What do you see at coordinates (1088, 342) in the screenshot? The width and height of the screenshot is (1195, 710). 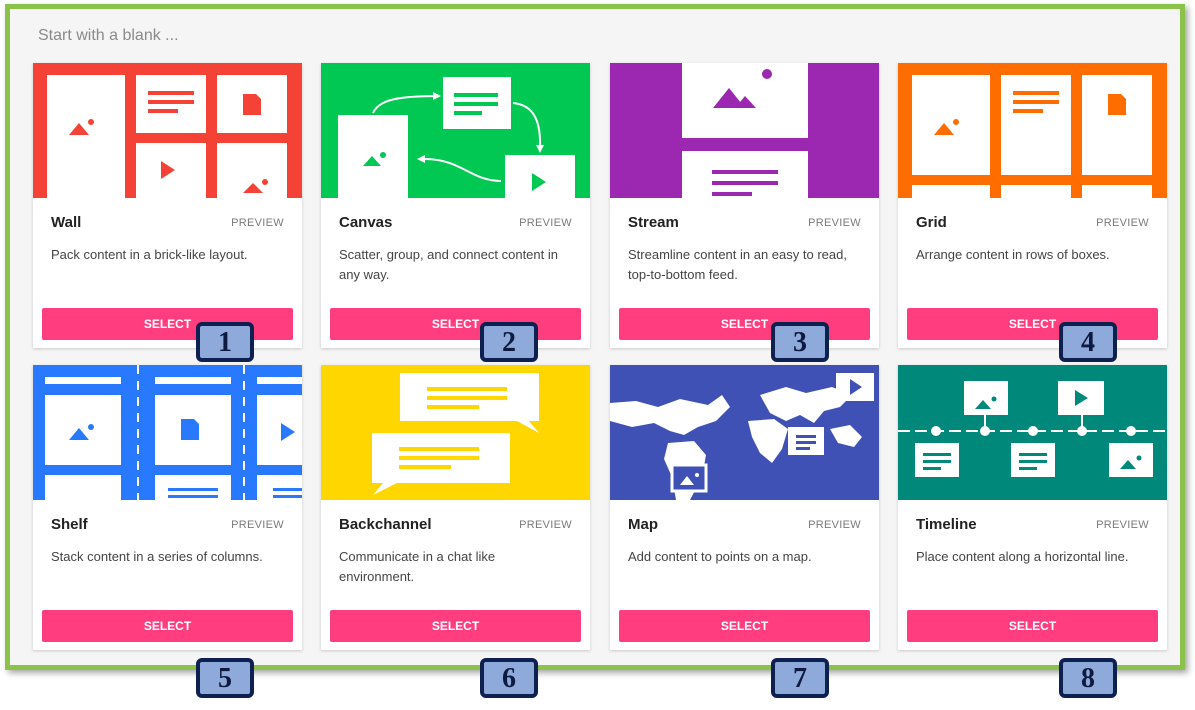 I see `number-badge-4: 4` at bounding box center [1088, 342].